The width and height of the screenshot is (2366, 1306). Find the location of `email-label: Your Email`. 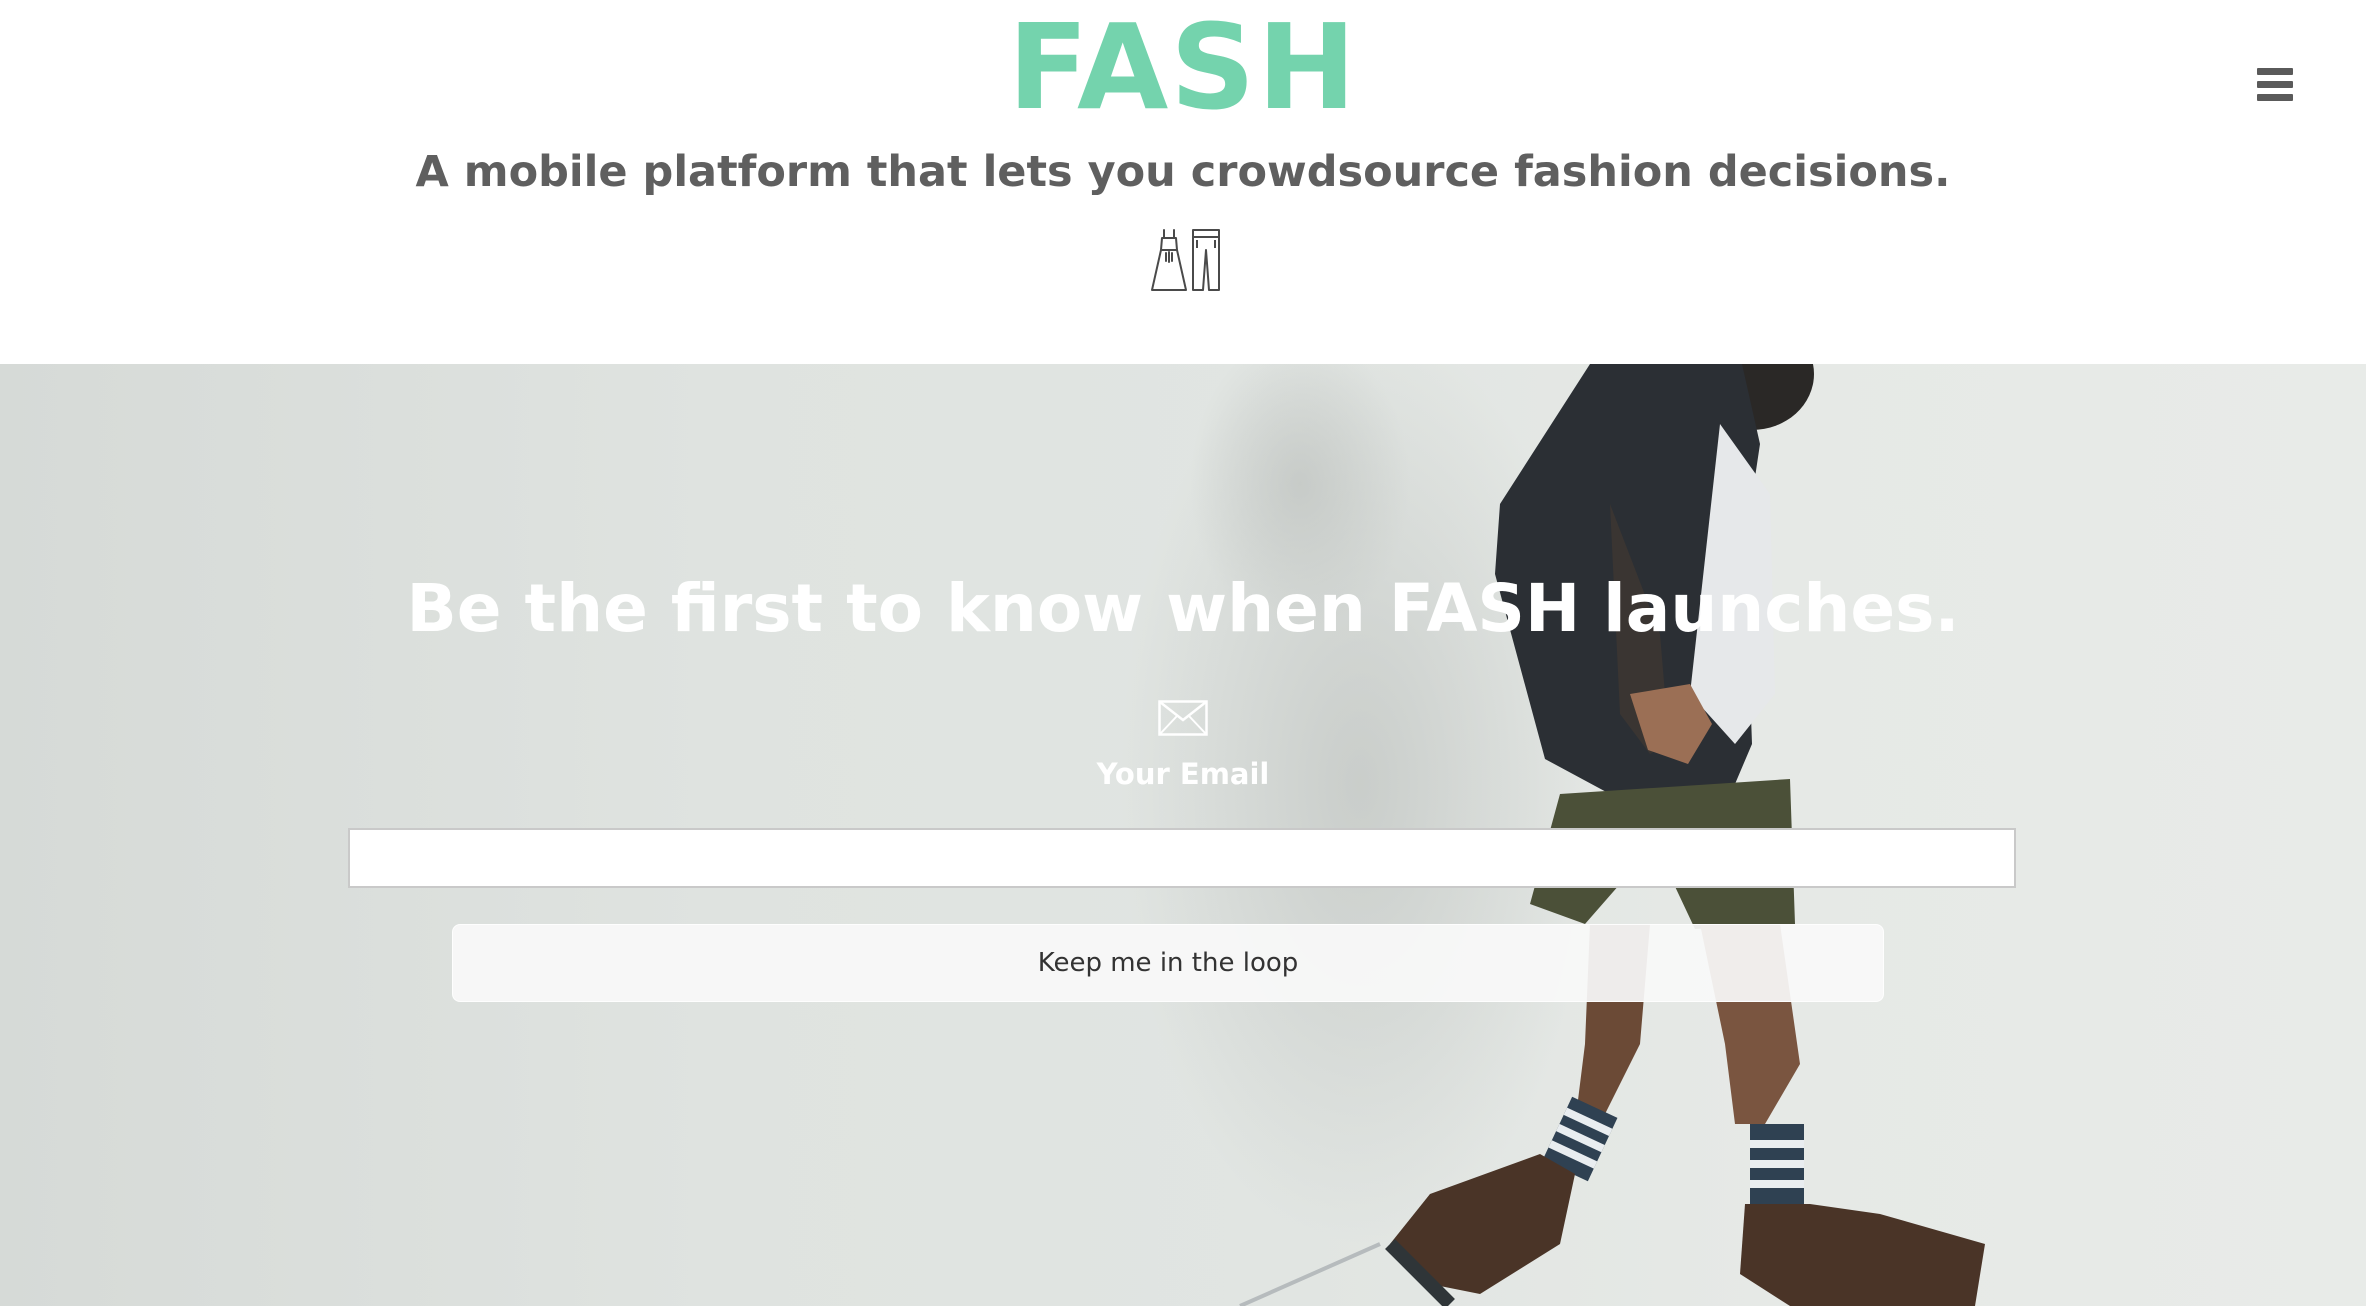

email-label: Your Email is located at coordinates (1183, 774).